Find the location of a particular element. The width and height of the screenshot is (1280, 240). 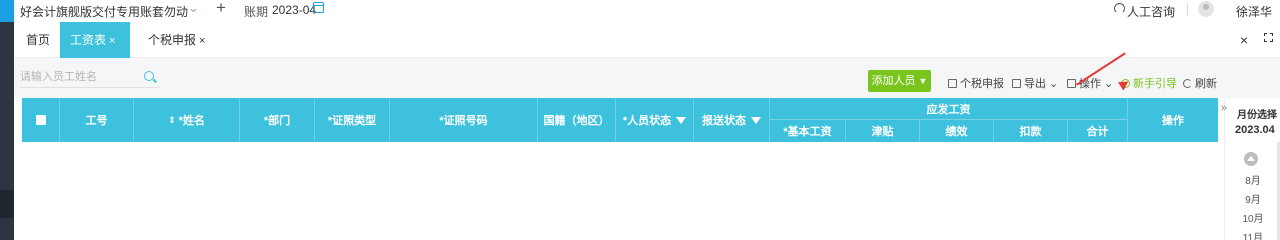

column-performance: 绩效 is located at coordinates (957, 131).